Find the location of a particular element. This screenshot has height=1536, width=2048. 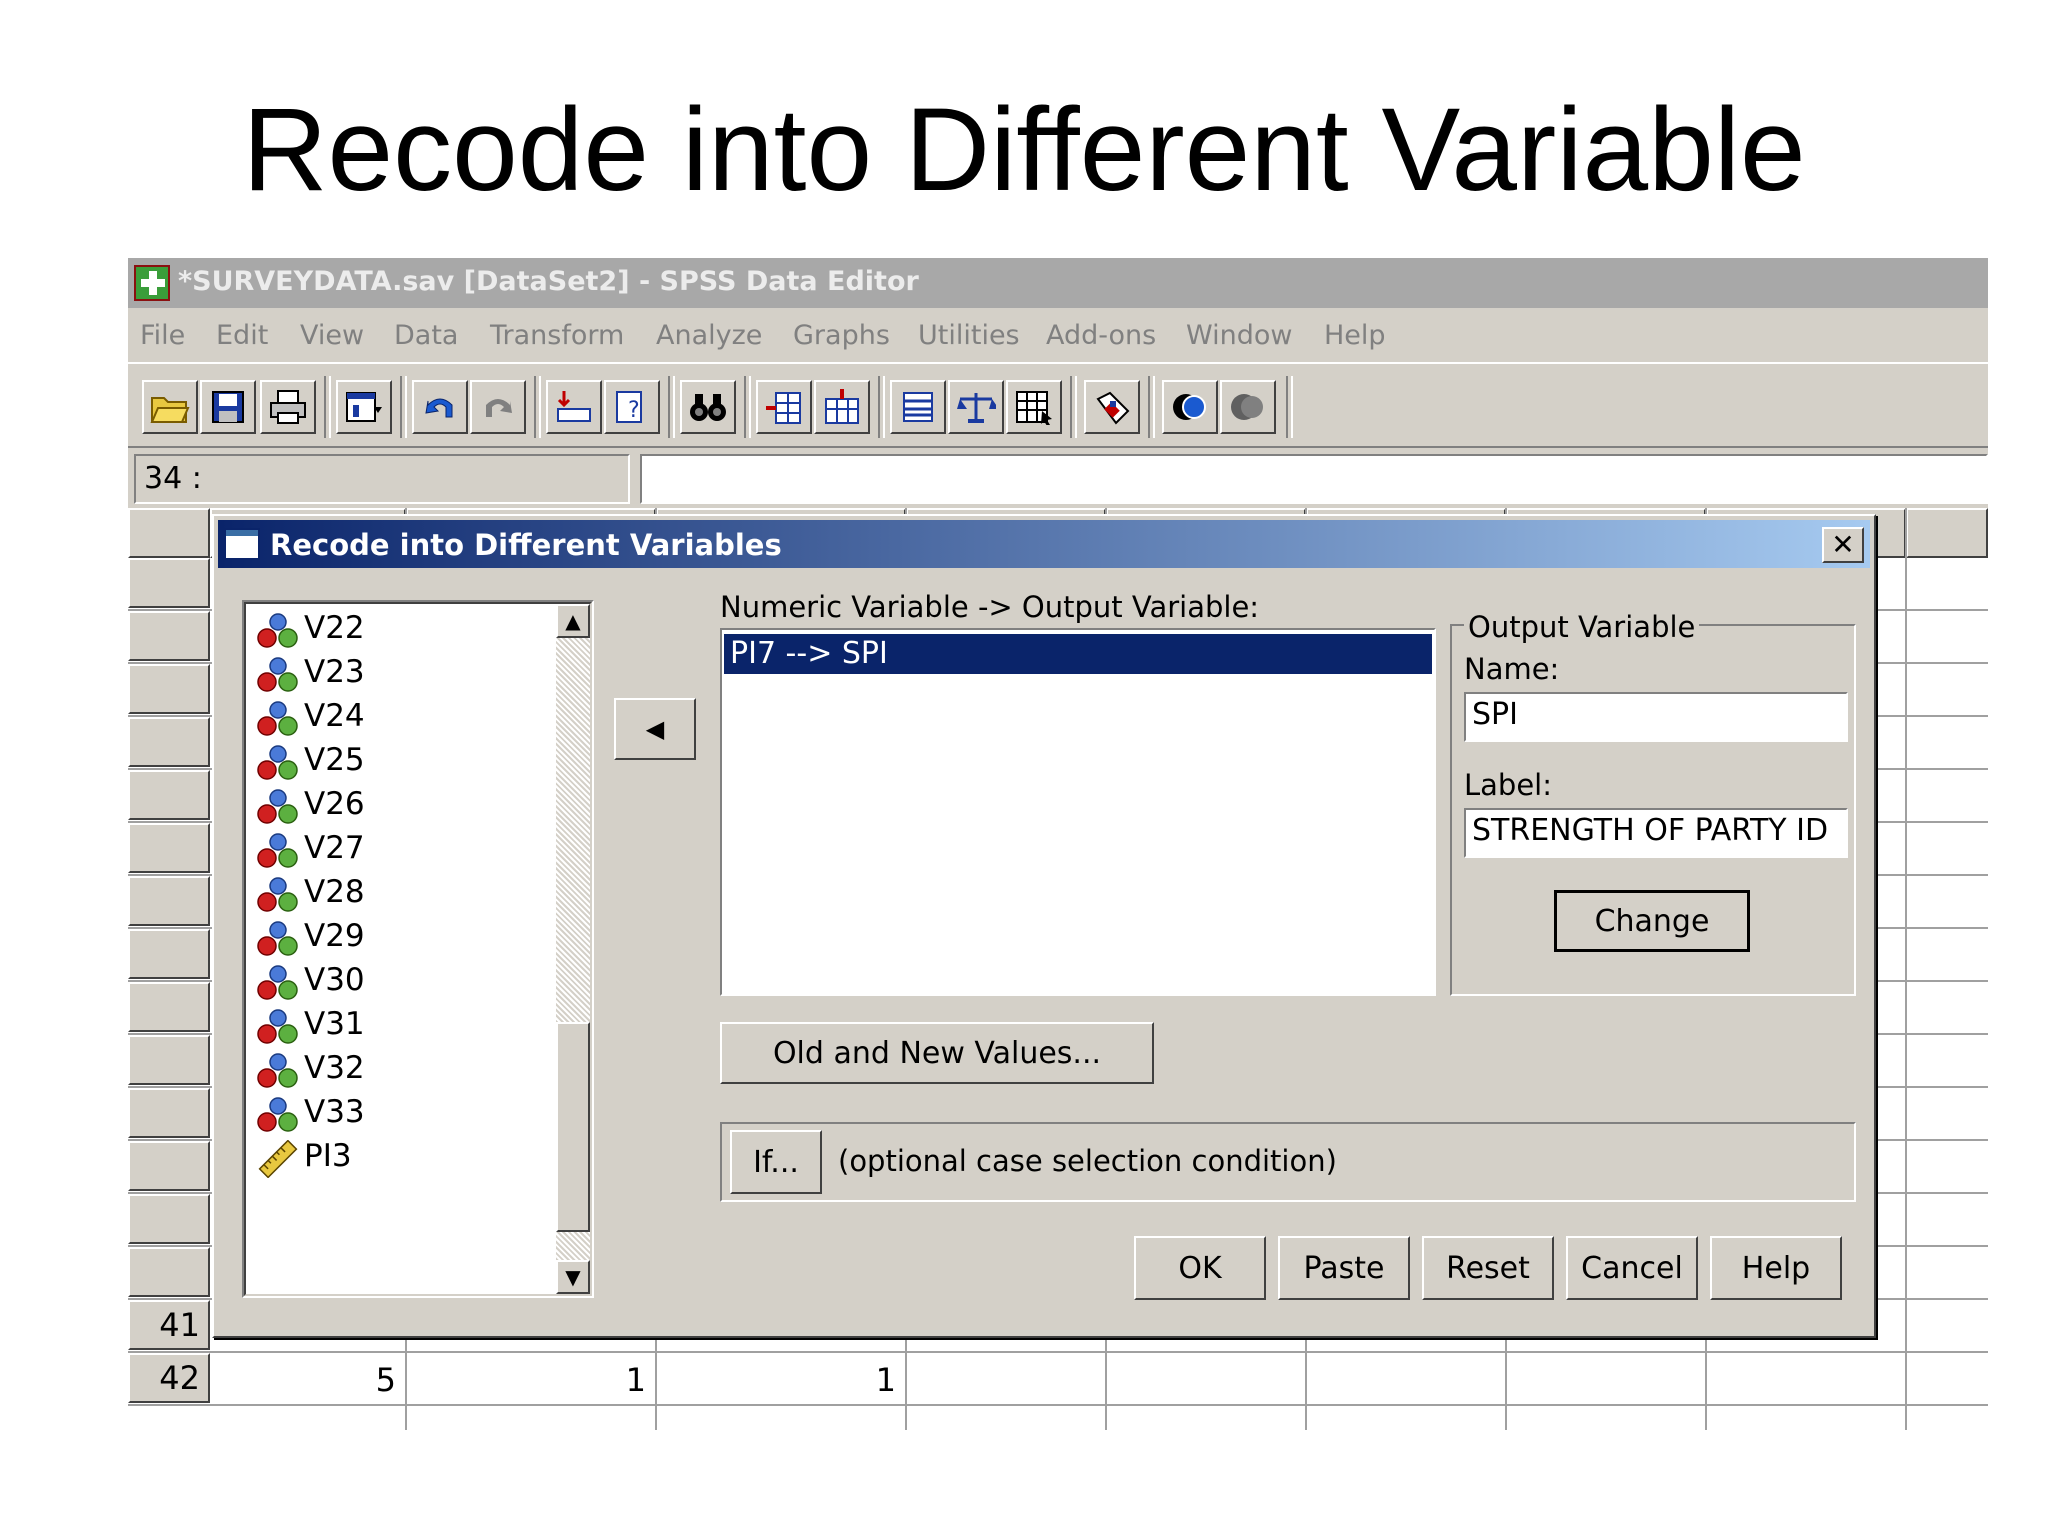

menu-graphs: Graphs is located at coordinates (841, 335).